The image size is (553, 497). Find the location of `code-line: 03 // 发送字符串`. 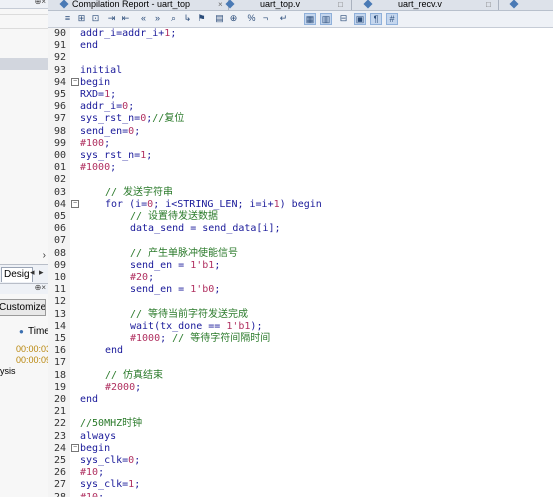

code-line: 03 // 发送字符串 is located at coordinates (303, 193).